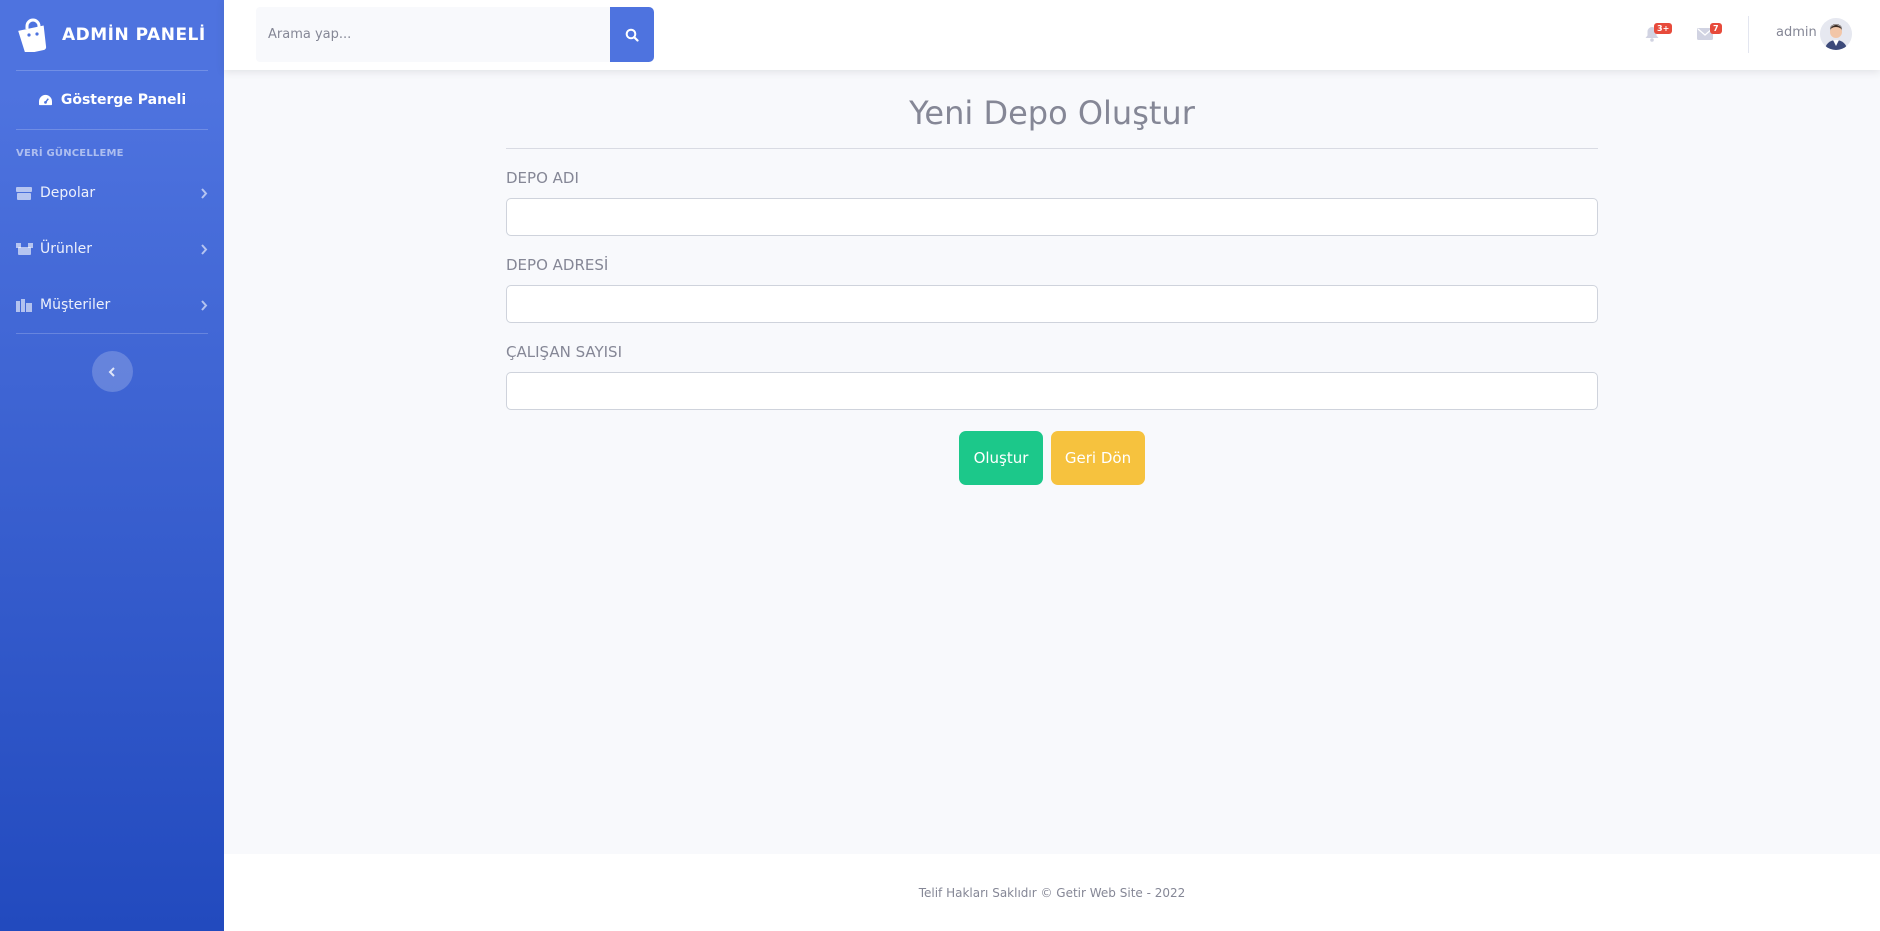 The width and height of the screenshot is (1880, 931). Describe the element at coordinates (1836, 34) in the screenshot. I see `avatar` at that location.